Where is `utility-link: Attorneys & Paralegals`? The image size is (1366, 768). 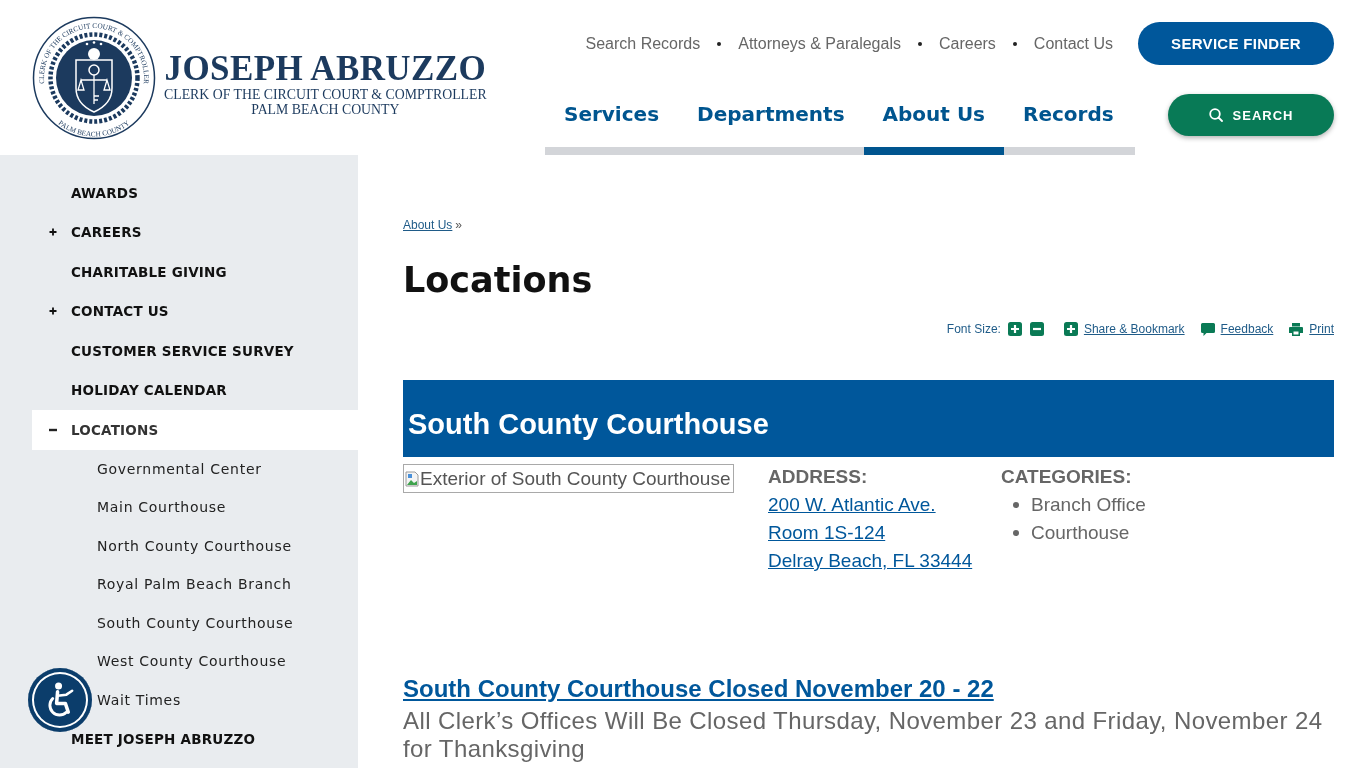
utility-link: Attorneys & Paralegals is located at coordinates (819, 43).